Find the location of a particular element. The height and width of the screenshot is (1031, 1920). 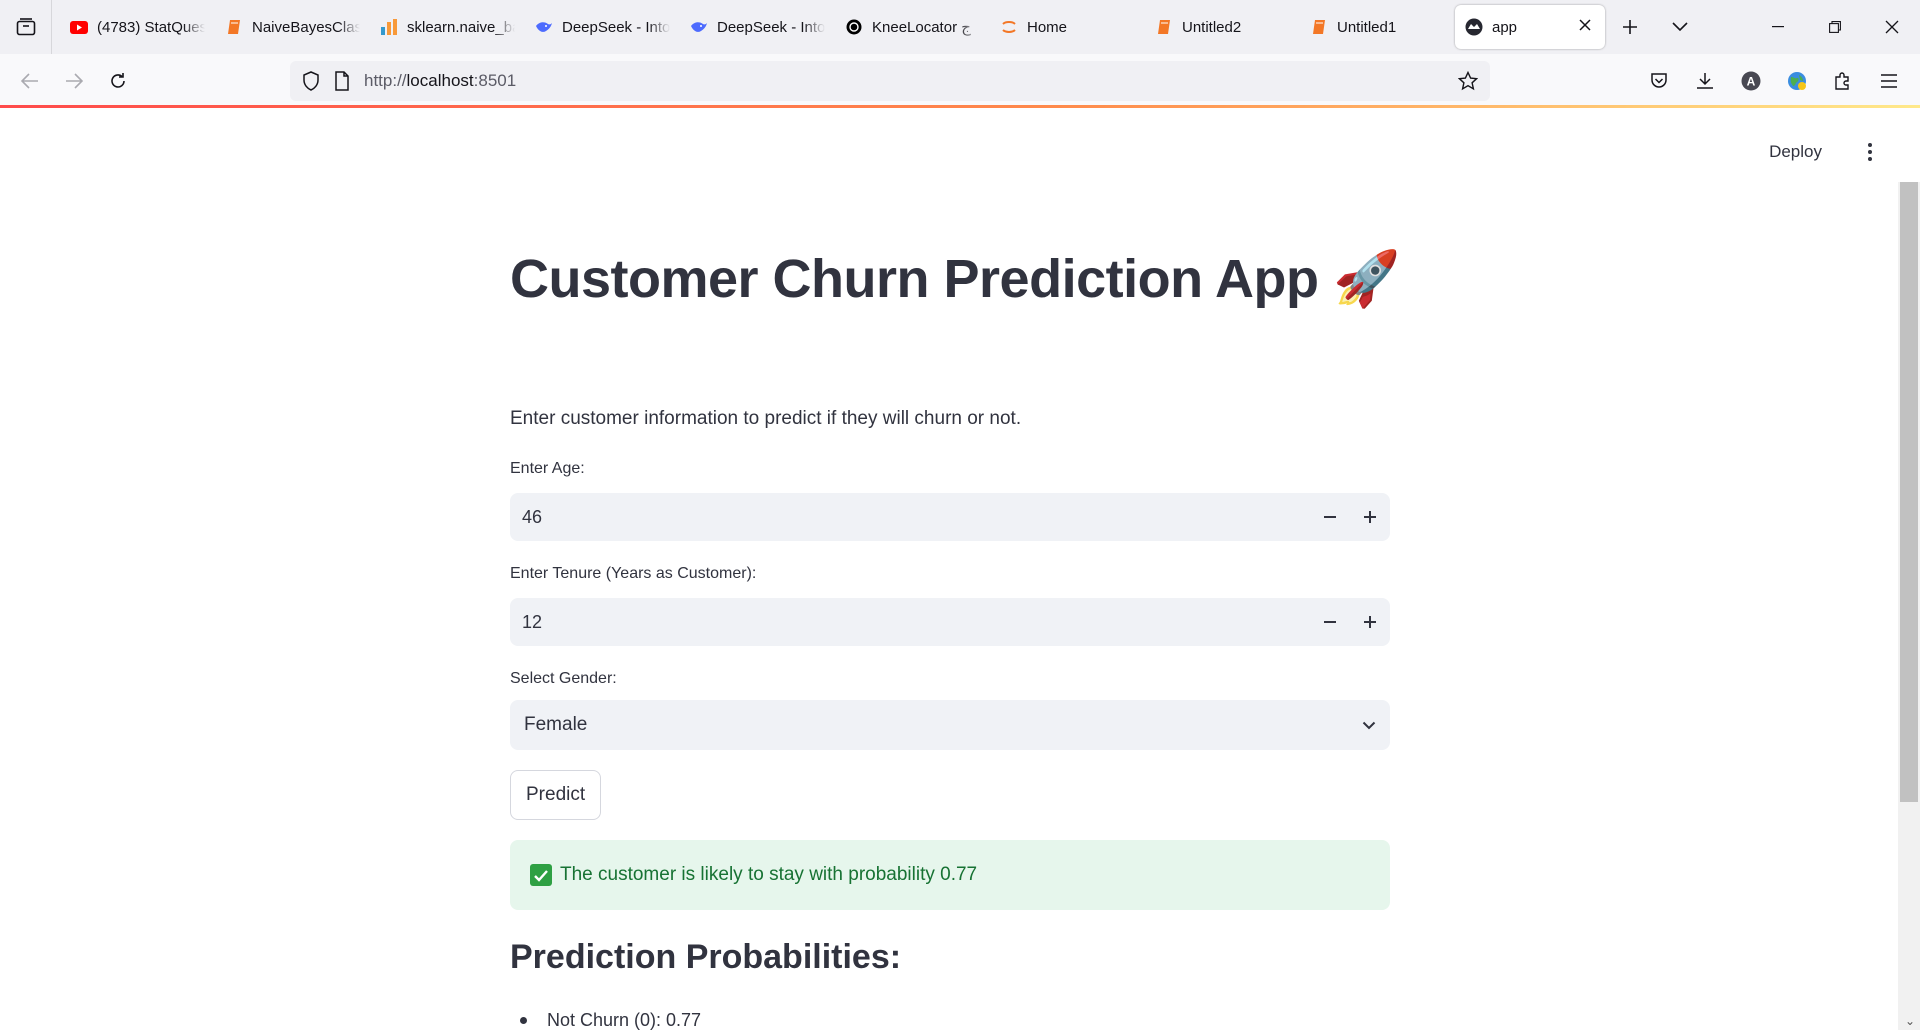

arrow-left-icon is located at coordinates (29, 80).